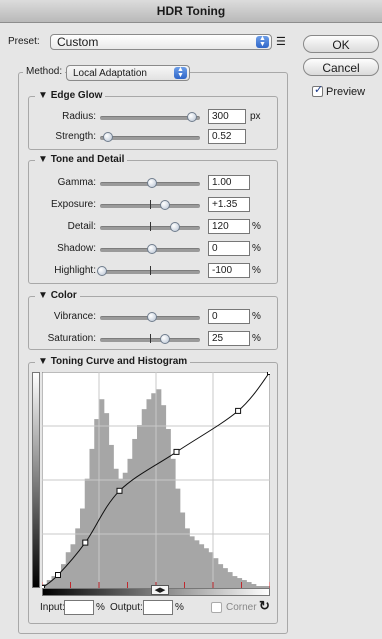  Describe the element at coordinates (227, 116) in the screenshot. I see `radius-input: 300` at that location.